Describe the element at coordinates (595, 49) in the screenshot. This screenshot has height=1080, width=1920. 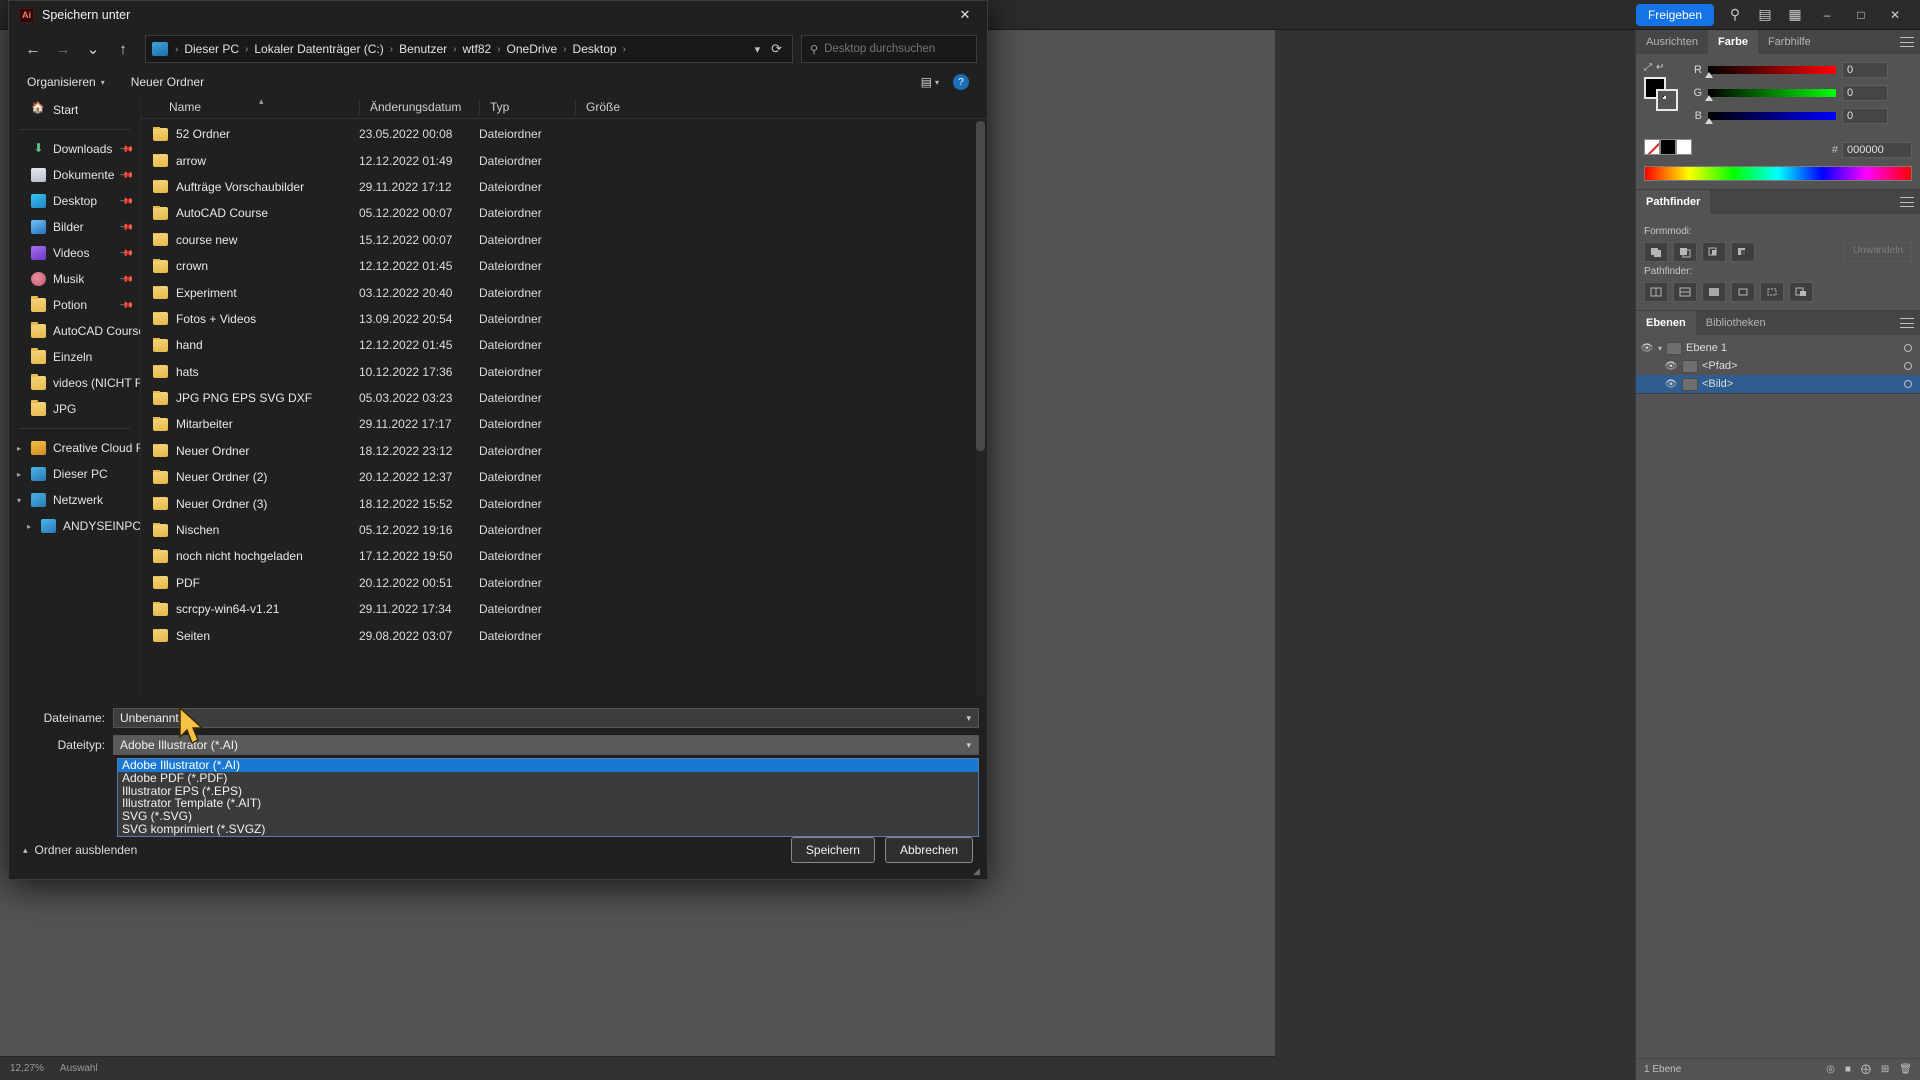
I see `breadcrumb-item-5: Desktop` at that location.